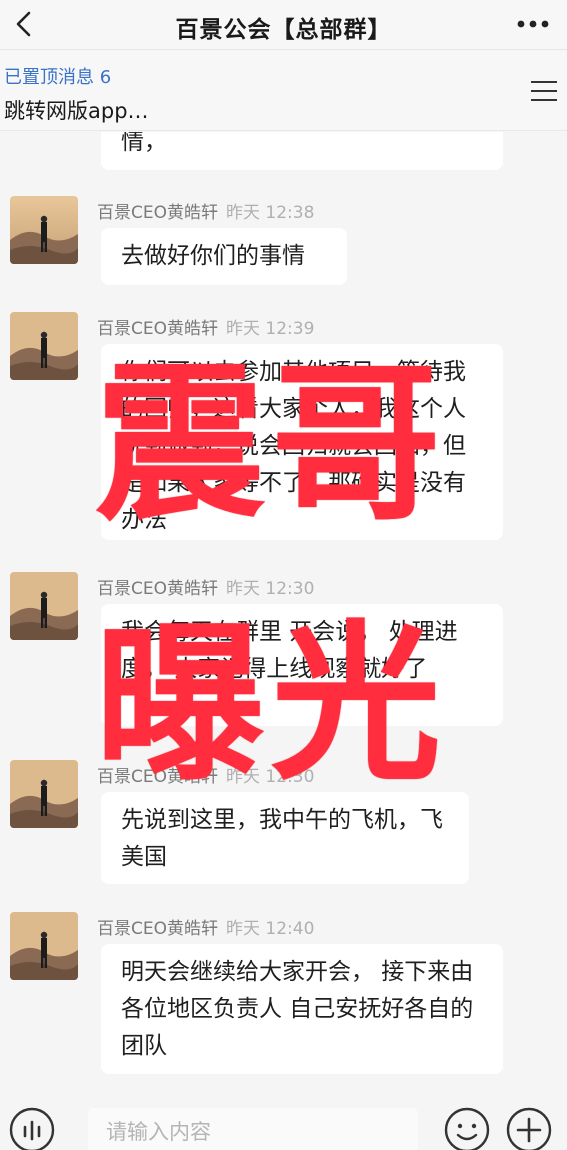 The image size is (567, 1150). What do you see at coordinates (283, 30) in the screenshot?
I see `chat-title: 百景公会【总部群】` at bounding box center [283, 30].